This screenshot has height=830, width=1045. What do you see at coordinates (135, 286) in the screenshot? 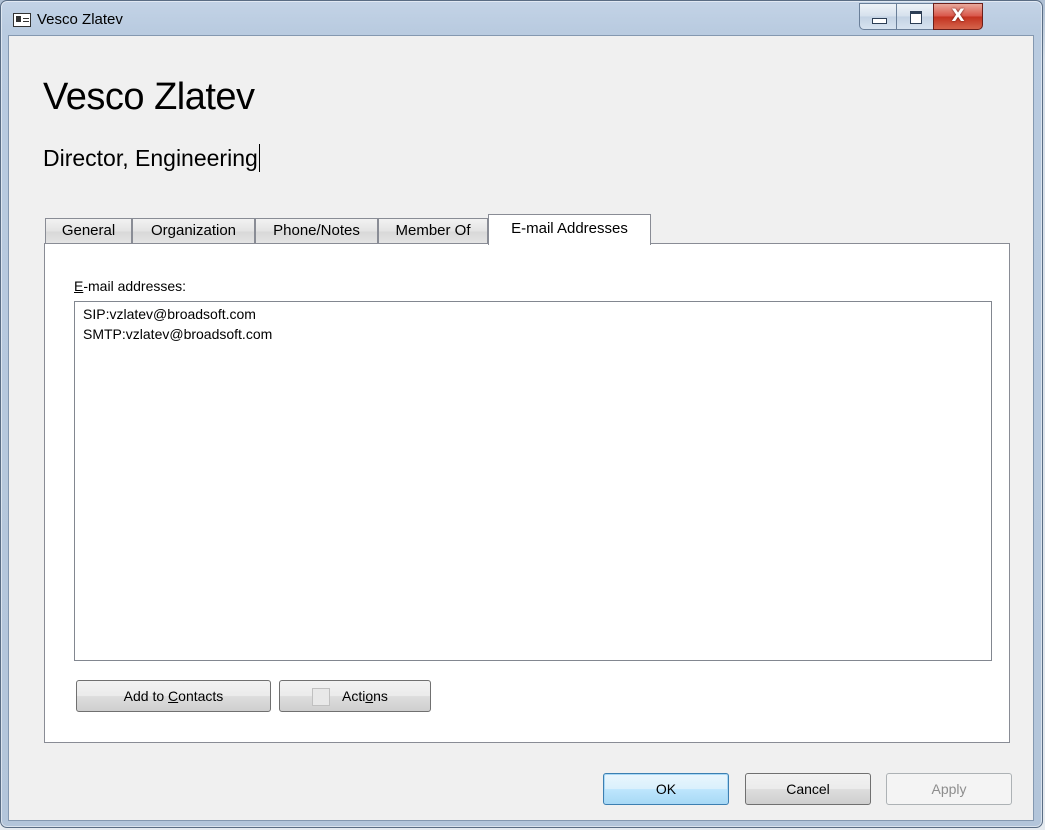
I see `label-rest: -mail addresses:` at bounding box center [135, 286].